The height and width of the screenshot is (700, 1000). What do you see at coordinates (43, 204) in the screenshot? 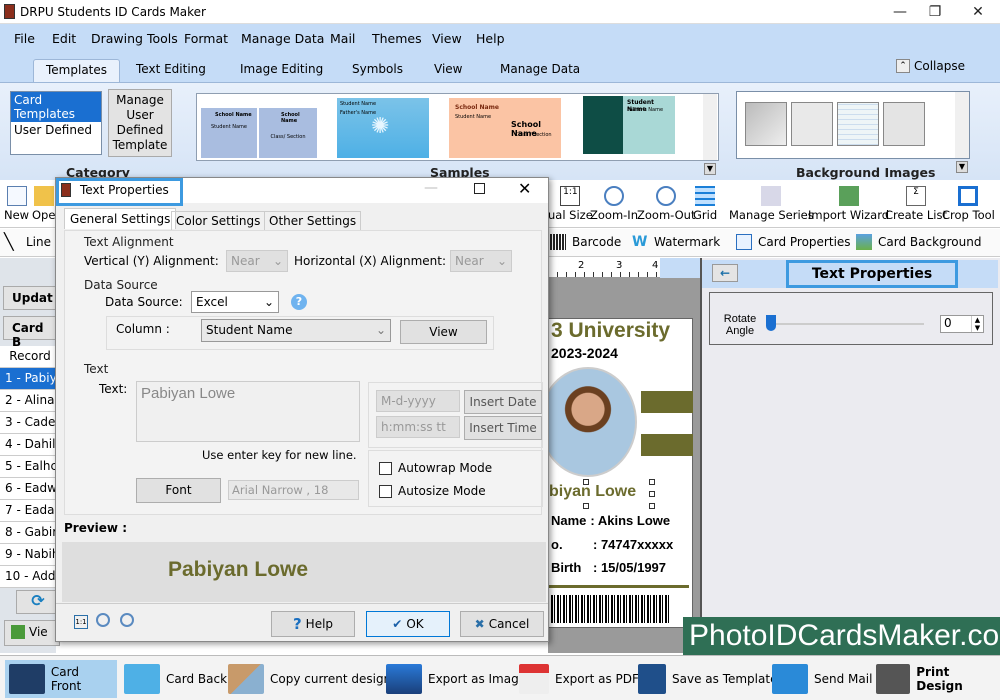
I see `open-button: Ope` at bounding box center [43, 204].